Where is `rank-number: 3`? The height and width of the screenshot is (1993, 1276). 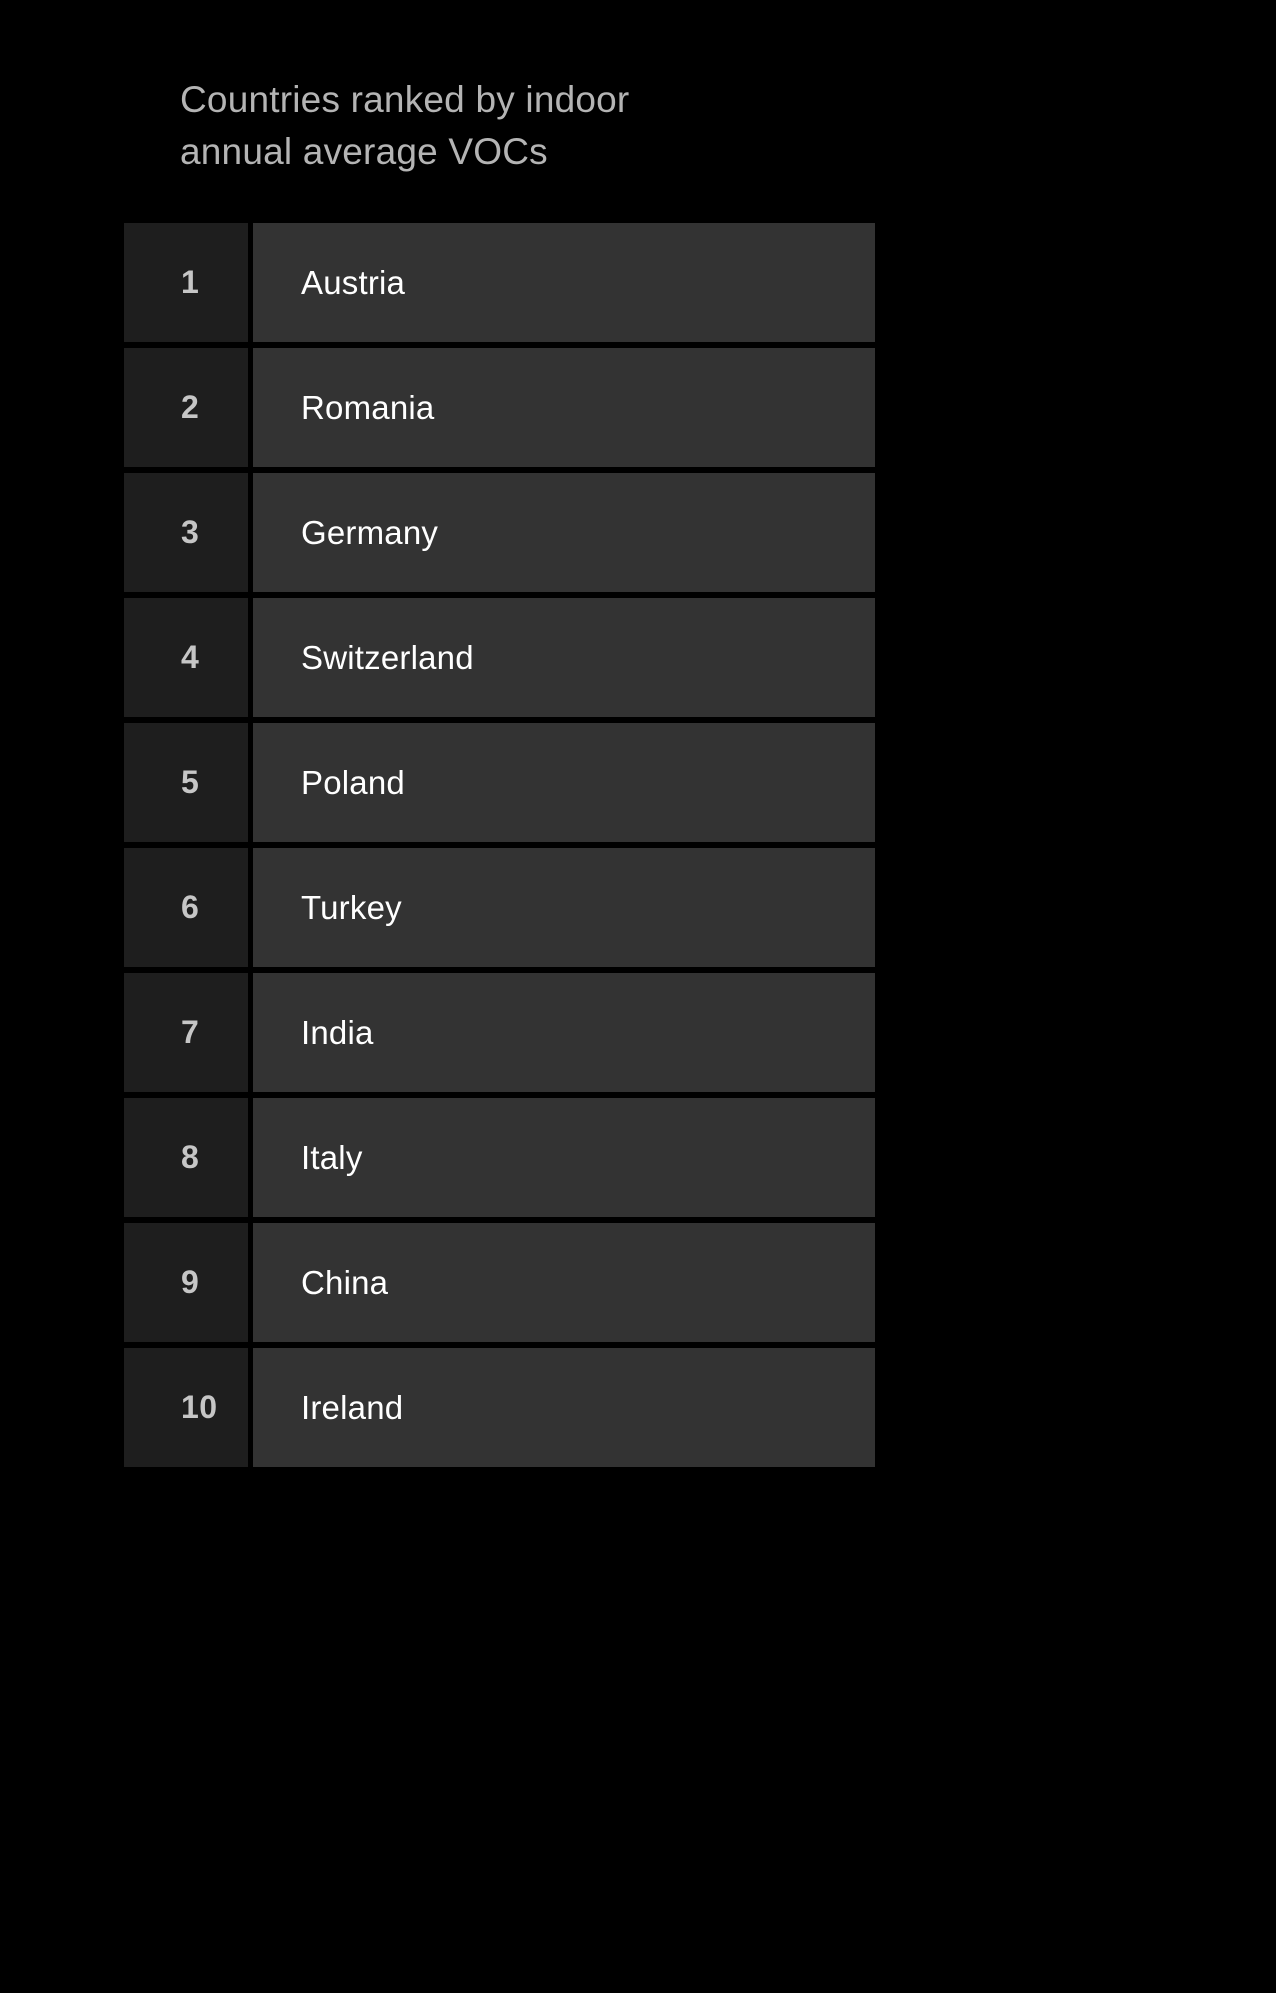 rank-number: 3 is located at coordinates (186, 532).